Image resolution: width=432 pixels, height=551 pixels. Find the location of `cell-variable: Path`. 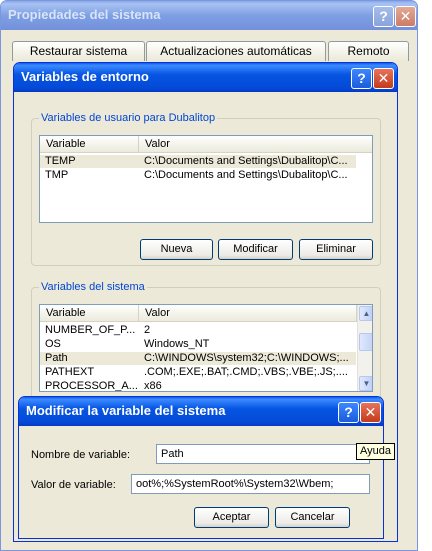

cell-variable: Path is located at coordinates (56, 358).